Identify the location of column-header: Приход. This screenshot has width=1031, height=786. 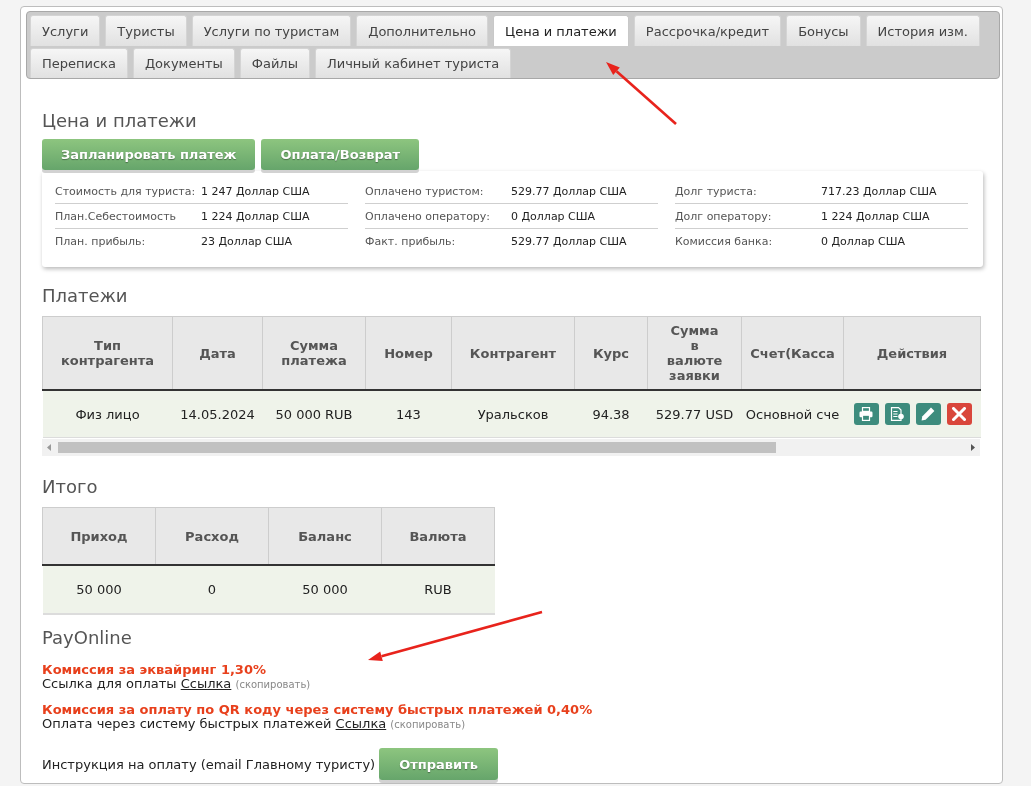
(99, 536).